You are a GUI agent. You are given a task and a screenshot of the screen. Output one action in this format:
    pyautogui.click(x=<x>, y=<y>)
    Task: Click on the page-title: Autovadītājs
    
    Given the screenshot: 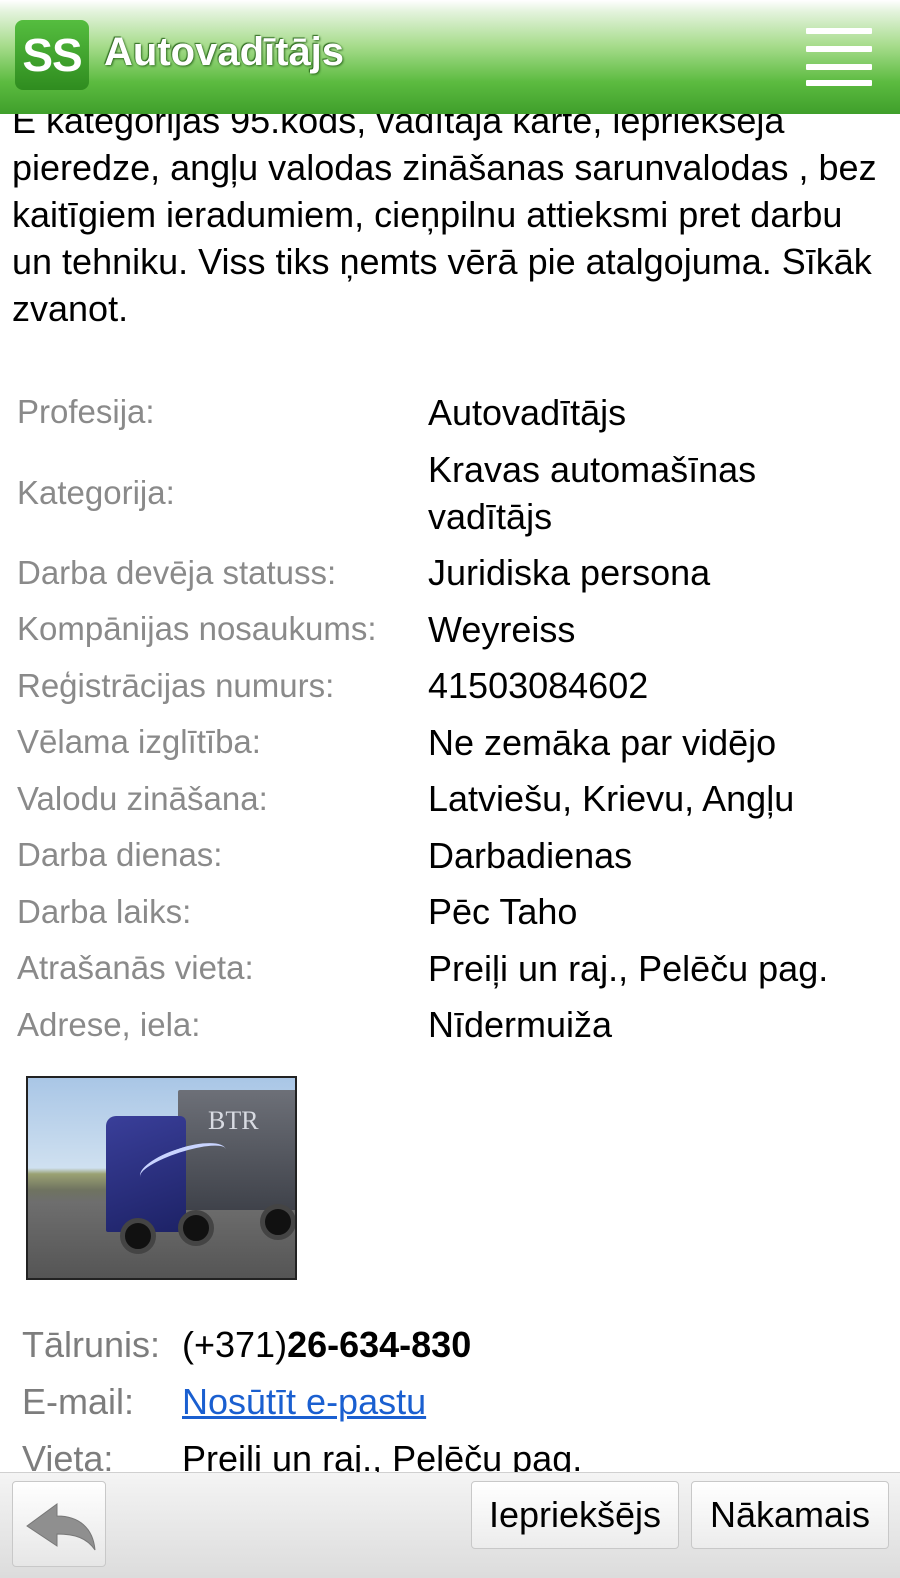 What is the action you would take?
    pyautogui.click(x=224, y=52)
    